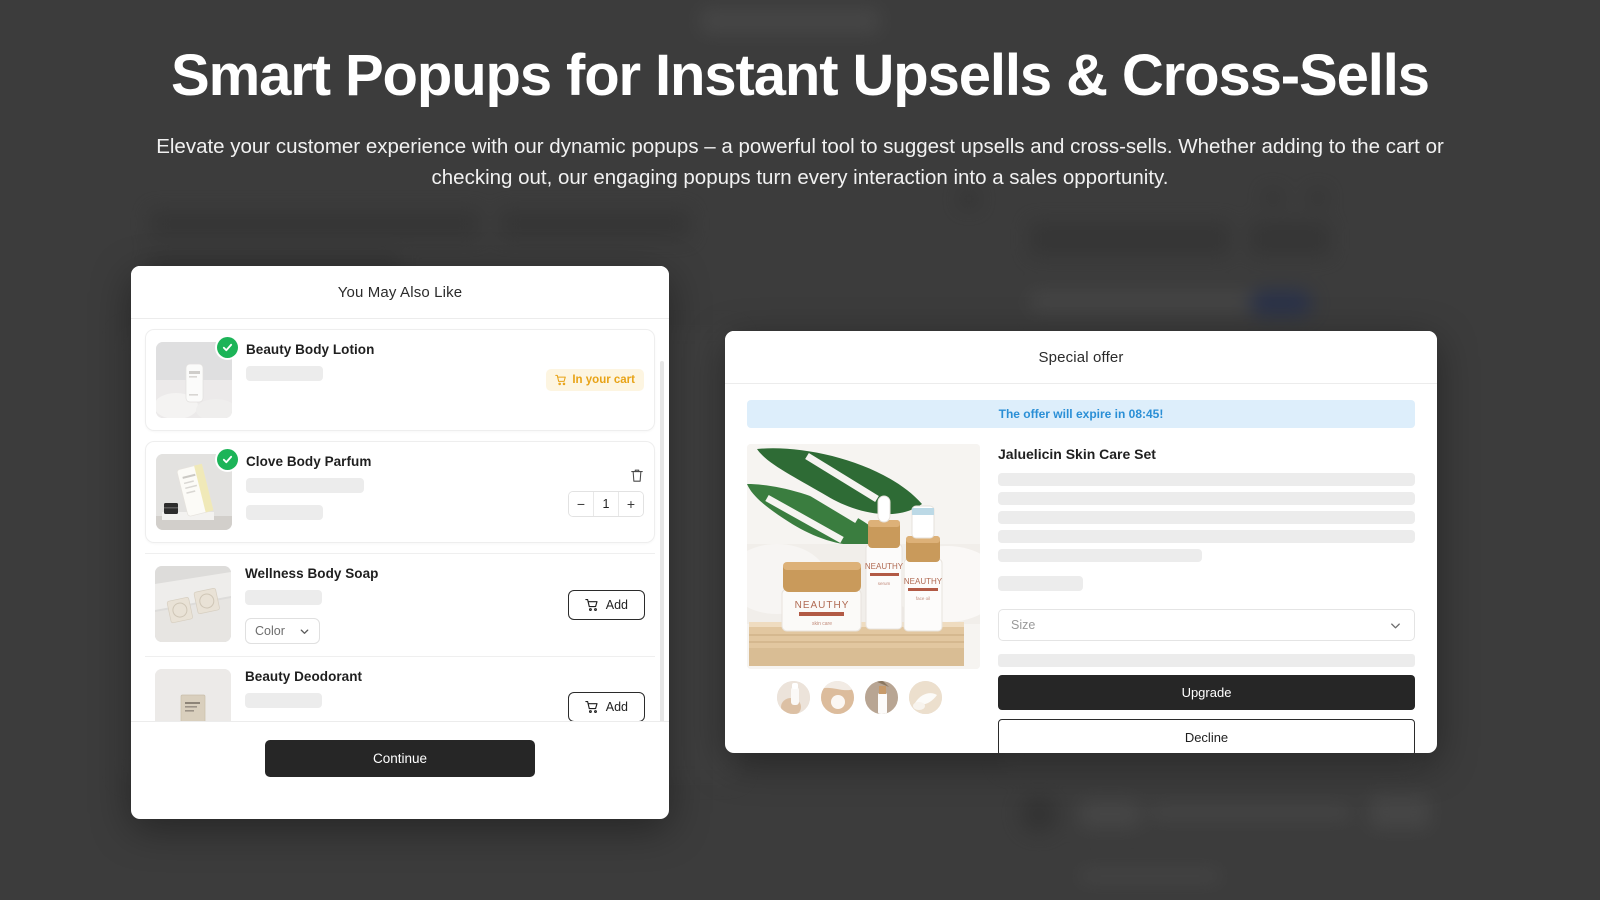 The height and width of the screenshot is (900, 1600). I want to click on remove-item-button, so click(637, 475).